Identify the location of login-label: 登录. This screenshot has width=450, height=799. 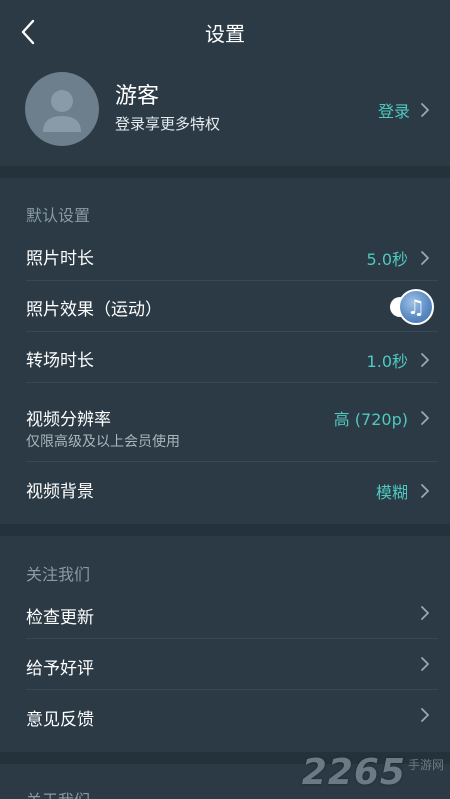
(393, 111).